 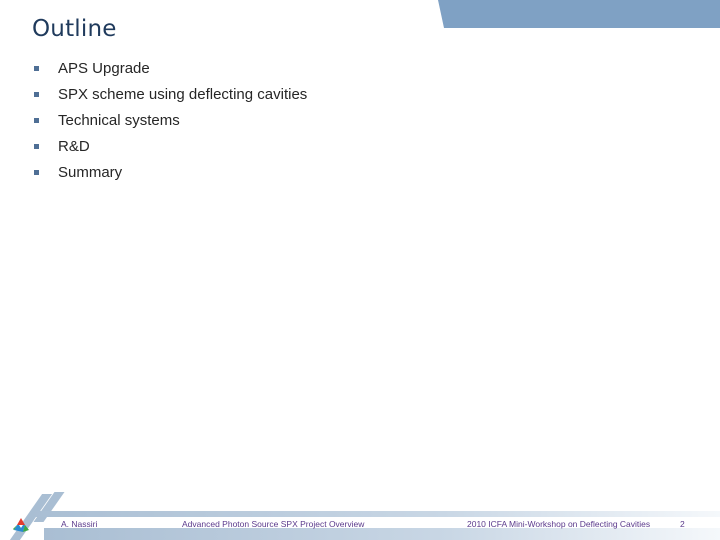 What do you see at coordinates (74, 29) in the screenshot?
I see `slide-title: Outline` at bounding box center [74, 29].